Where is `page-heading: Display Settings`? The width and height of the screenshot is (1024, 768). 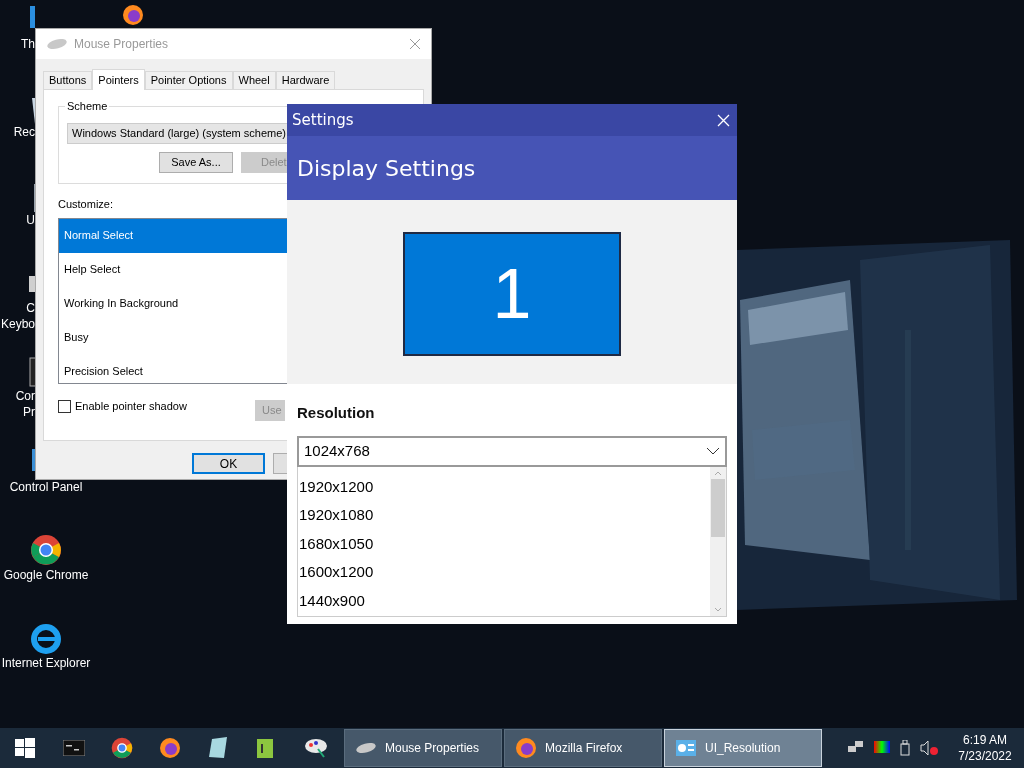 page-heading: Display Settings is located at coordinates (386, 168).